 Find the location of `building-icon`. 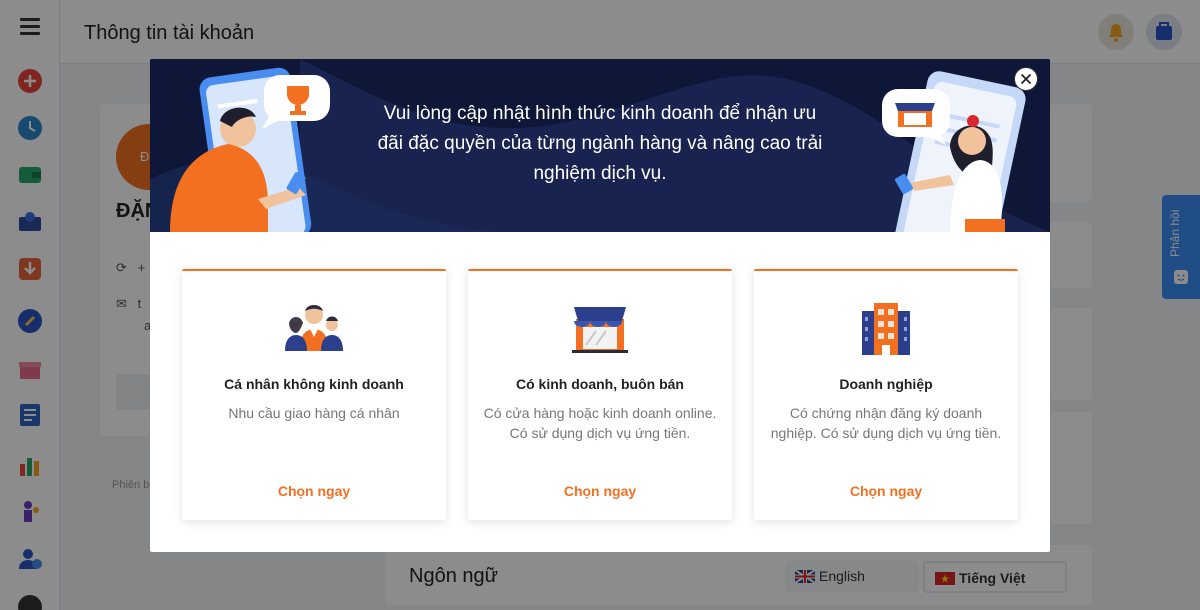

building-icon is located at coordinates (886, 329).